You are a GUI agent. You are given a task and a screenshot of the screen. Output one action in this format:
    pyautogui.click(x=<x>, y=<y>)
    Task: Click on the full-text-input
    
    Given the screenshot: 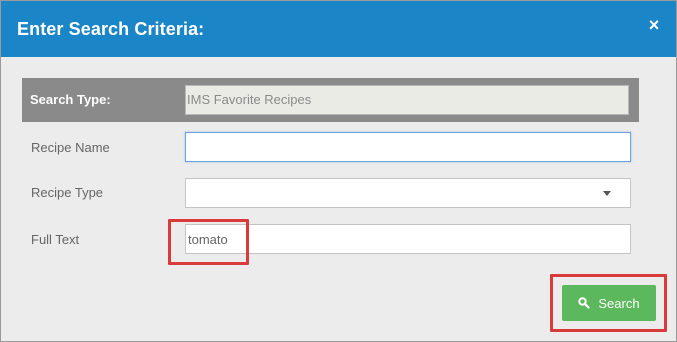 What is the action you would take?
    pyautogui.click(x=408, y=239)
    